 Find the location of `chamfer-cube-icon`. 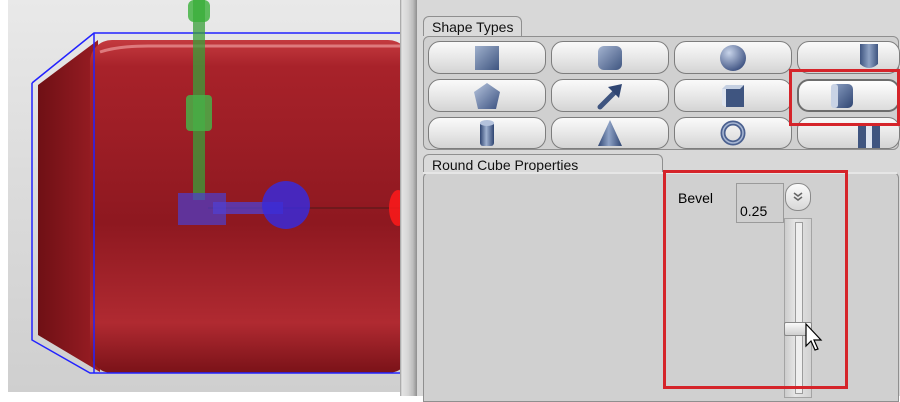

chamfer-cube-icon is located at coordinates (733, 95).